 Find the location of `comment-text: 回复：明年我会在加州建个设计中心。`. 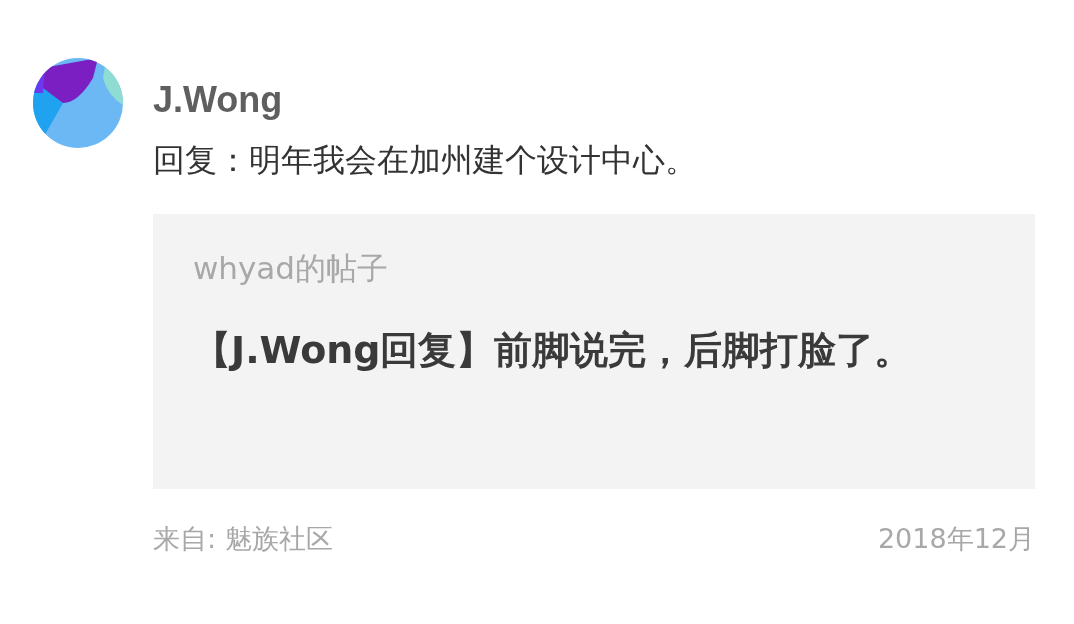

comment-text: 回复：明年我会在加州建个设计中心。 is located at coordinates (425, 160).